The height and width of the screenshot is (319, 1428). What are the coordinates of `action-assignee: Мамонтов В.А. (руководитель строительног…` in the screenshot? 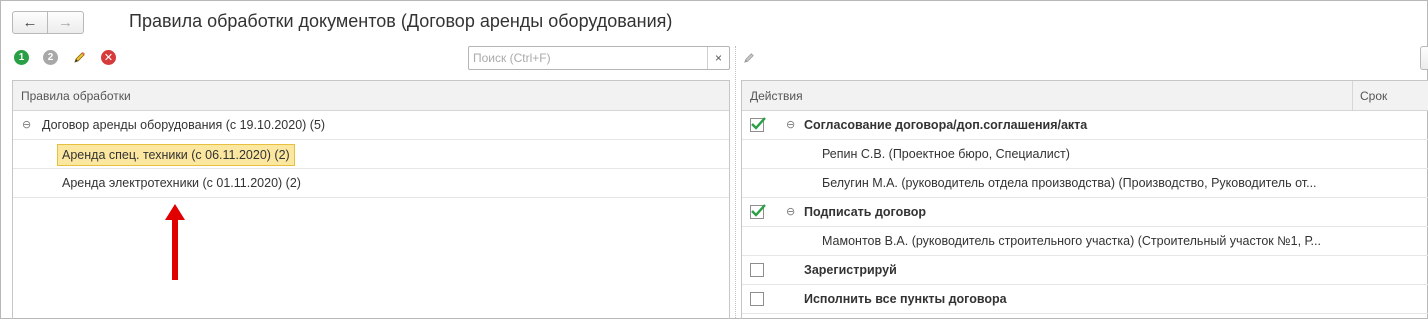 It's located at (1071, 241).